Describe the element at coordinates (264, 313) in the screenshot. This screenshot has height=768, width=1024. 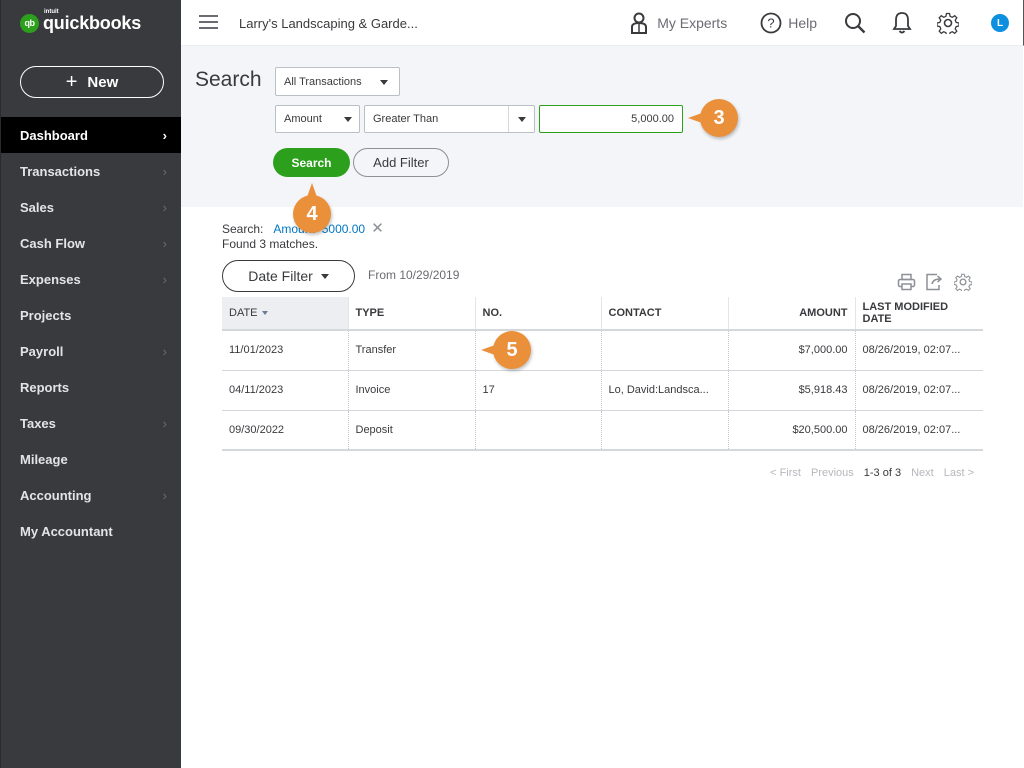
I see `sort-desc-icon` at that location.